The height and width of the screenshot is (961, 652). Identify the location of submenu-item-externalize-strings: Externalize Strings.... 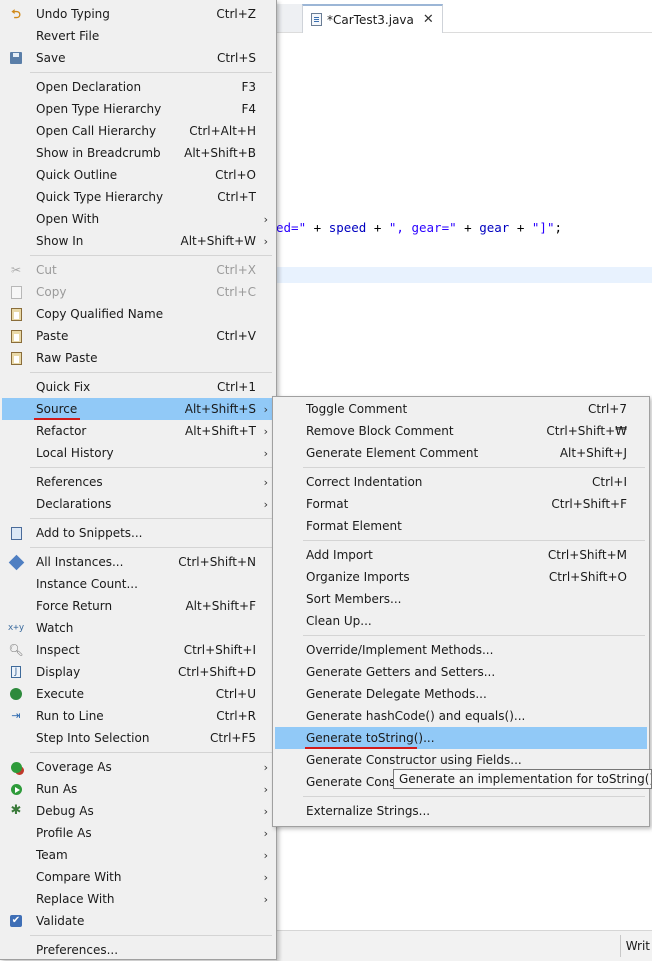
(461, 811).